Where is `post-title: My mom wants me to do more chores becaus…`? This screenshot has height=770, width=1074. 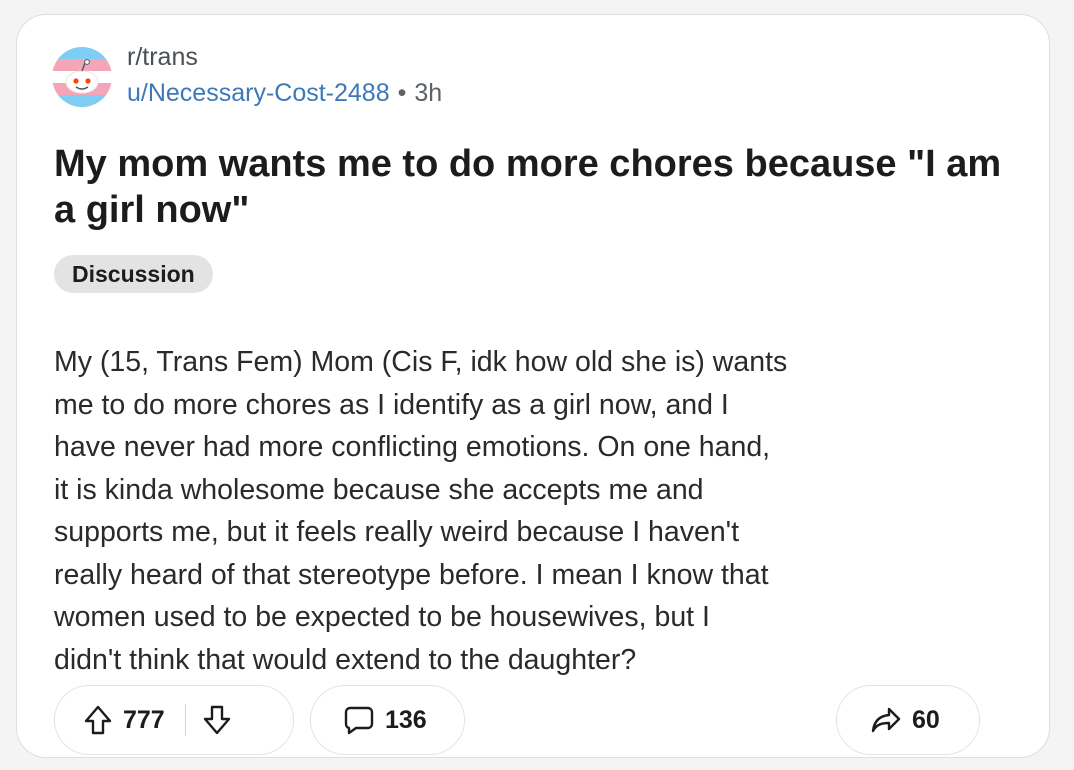
post-title: My mom wants me to do more chores becaus… is located at coordinates (534, 187).